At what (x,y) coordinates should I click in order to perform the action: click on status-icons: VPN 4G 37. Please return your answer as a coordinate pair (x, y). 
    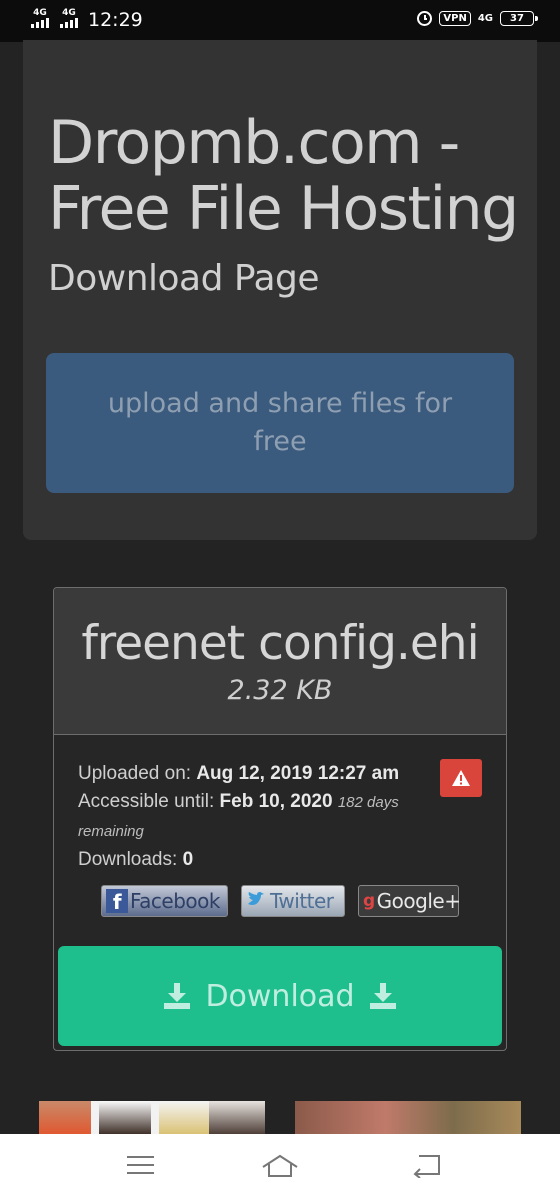
    Looking at the image, I should click on (477, 18).